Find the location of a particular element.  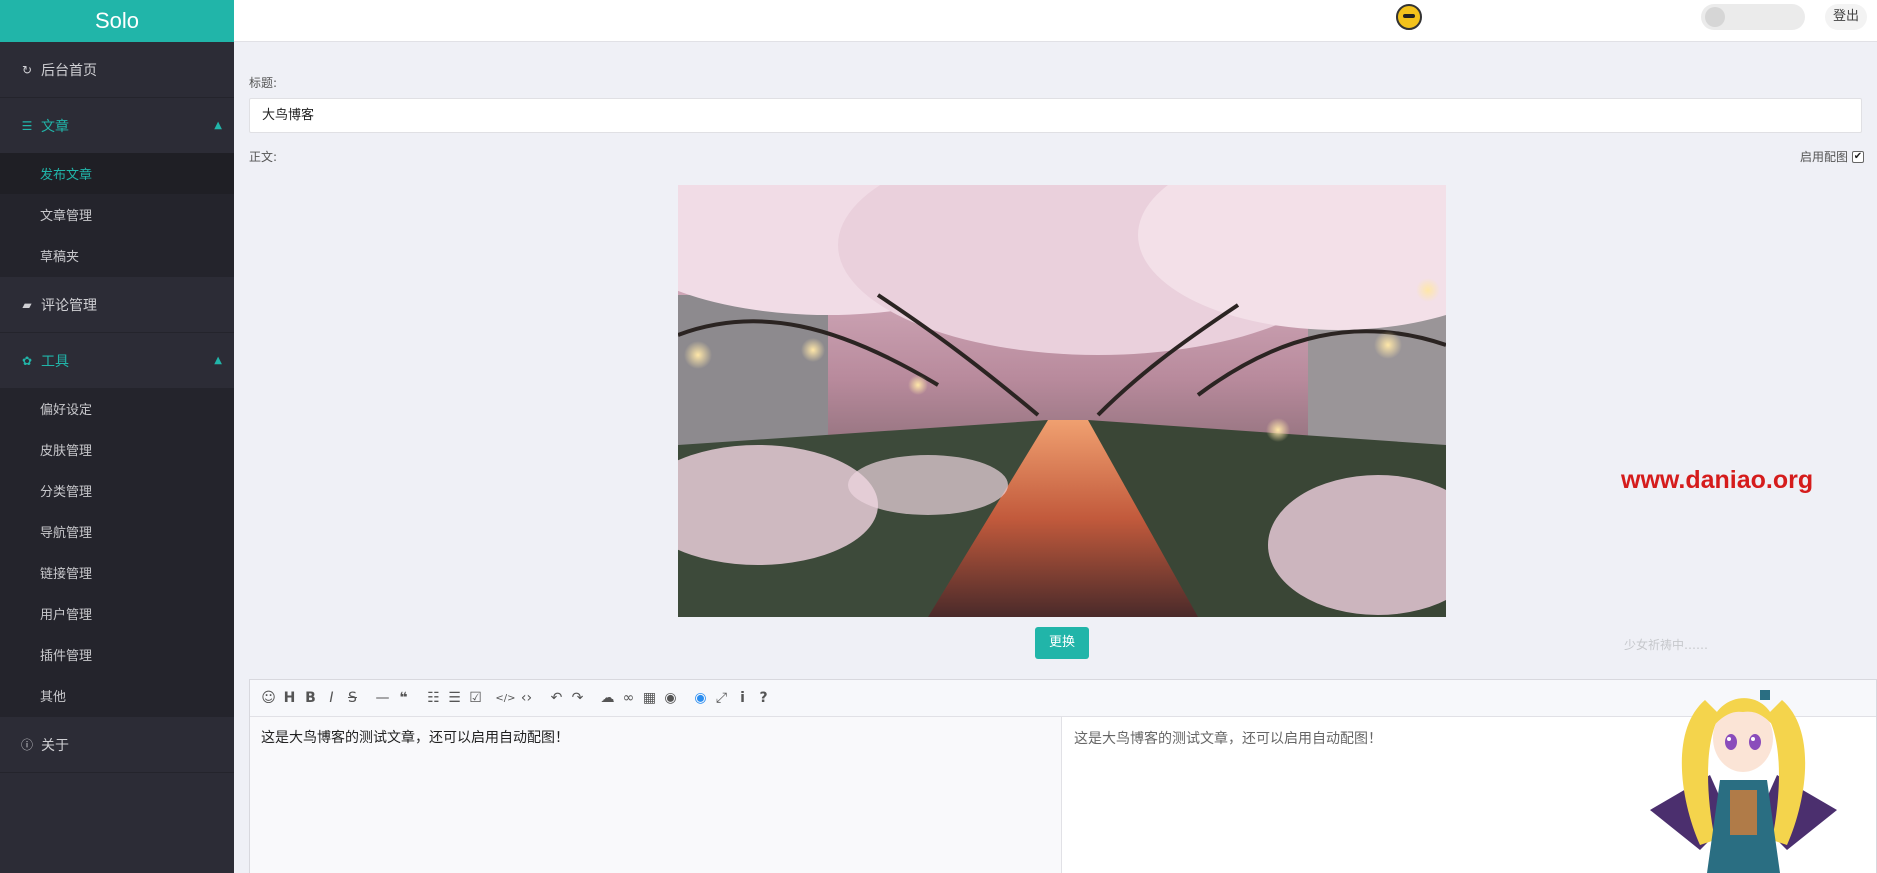

sidebar-item-home: ↻ 后台首页 is located at coordinates (117, 69).